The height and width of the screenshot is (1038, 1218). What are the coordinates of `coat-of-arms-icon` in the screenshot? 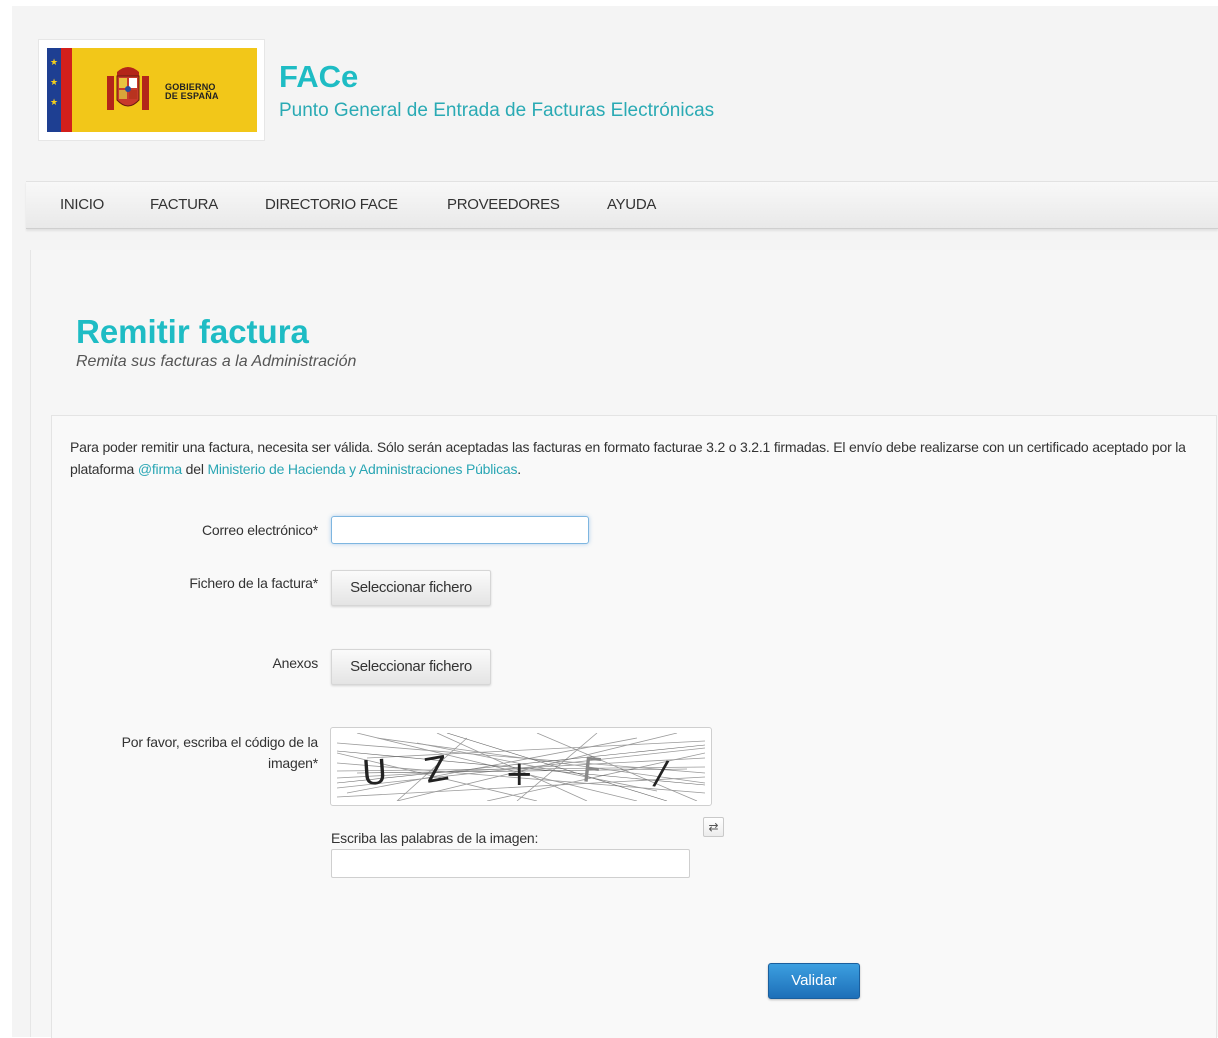 It's located at (128, 88).